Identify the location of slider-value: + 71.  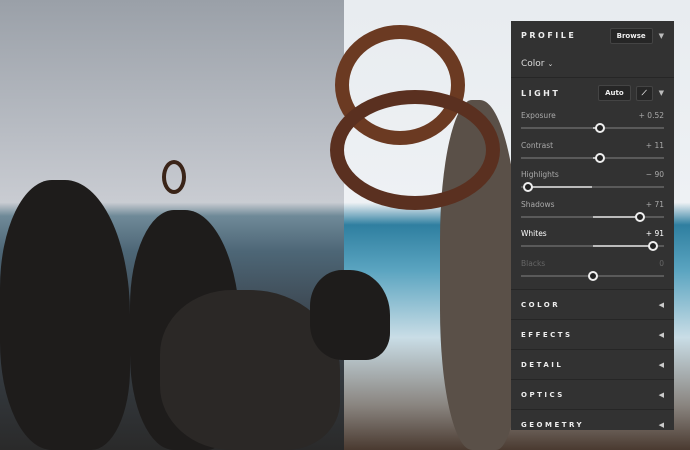
(655, 204).